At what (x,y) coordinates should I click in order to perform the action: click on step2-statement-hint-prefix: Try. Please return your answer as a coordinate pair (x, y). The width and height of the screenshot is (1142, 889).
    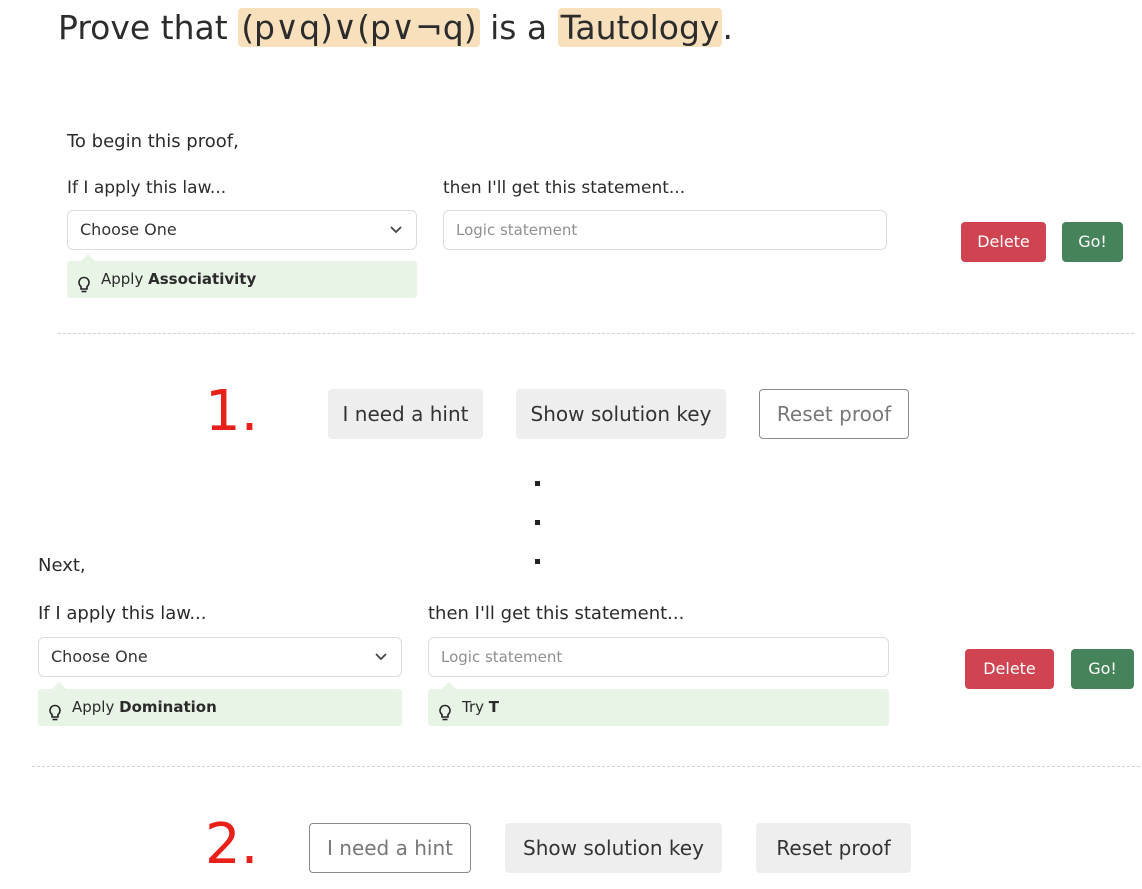
    Looking at the image, I should click on (475, 707).